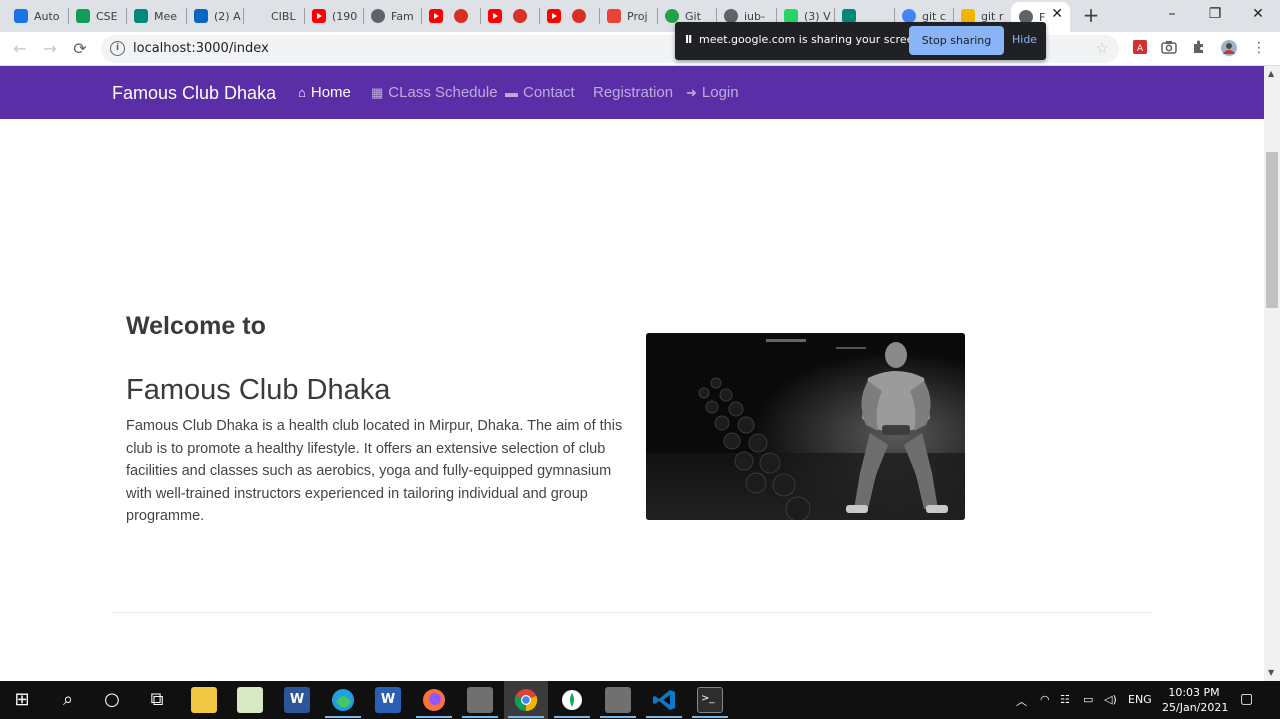 This screenshot has width=1280, height=719. I want to click on browser-tab: Auto, so click(37, 16).